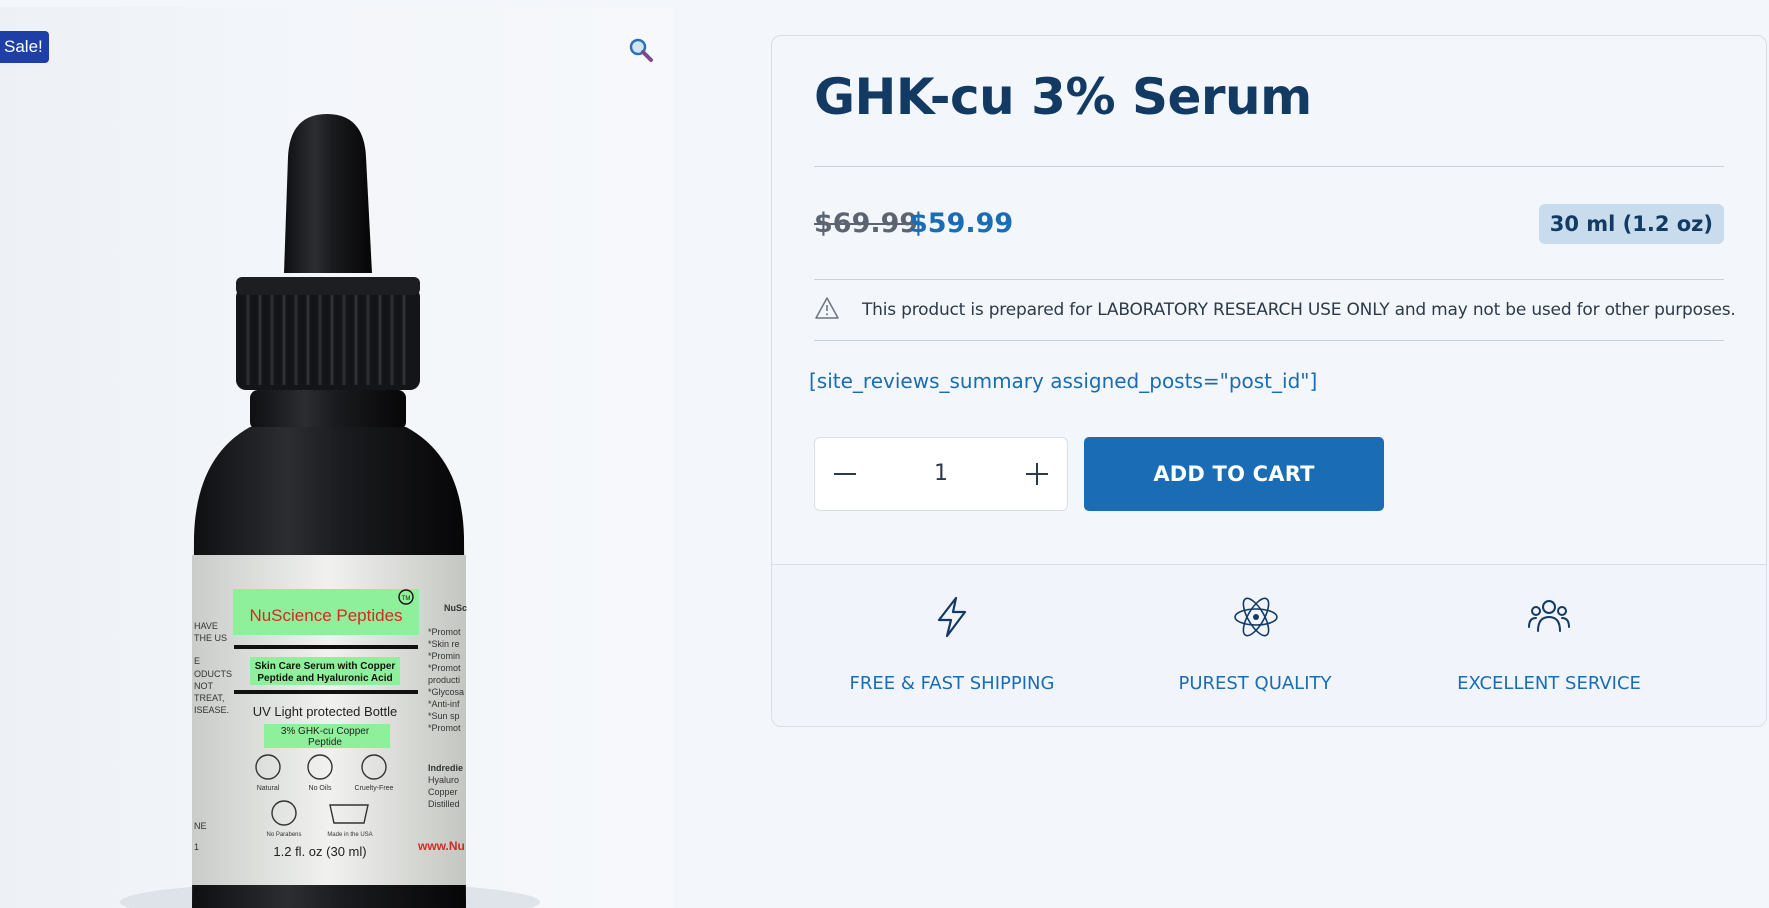 The image size is (1769, 908). I want to click on feature-label: PUREST QUALITY, so click(1255, 683).